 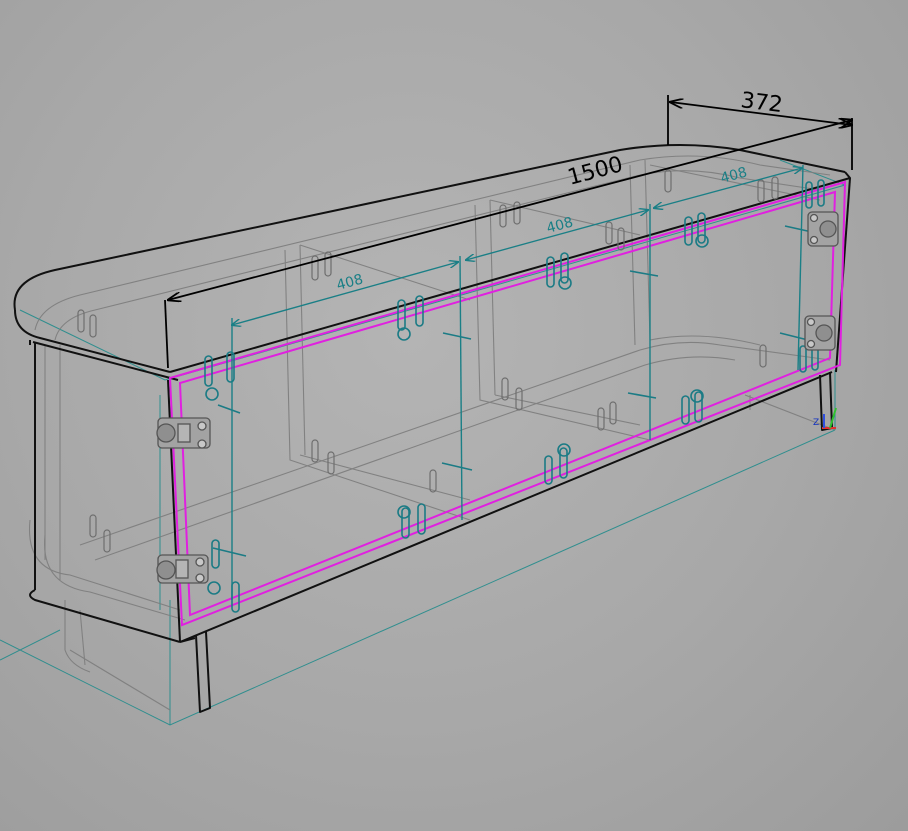 What do you see at coordinates (823, 229) in the screenshot?
I see `hinge-top-right` at bounding box center [823, 229].